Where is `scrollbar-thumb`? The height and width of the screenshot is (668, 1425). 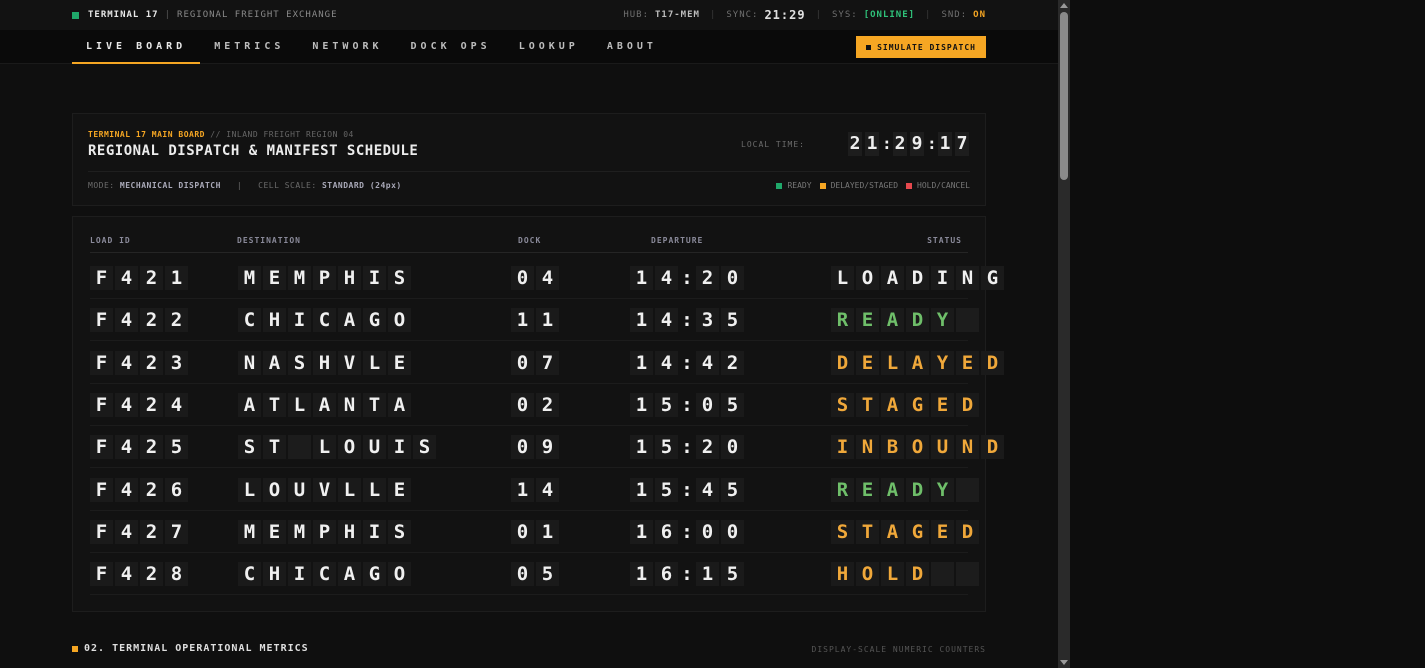 scrollbar-thumb is located at coordinates (1064, 96).